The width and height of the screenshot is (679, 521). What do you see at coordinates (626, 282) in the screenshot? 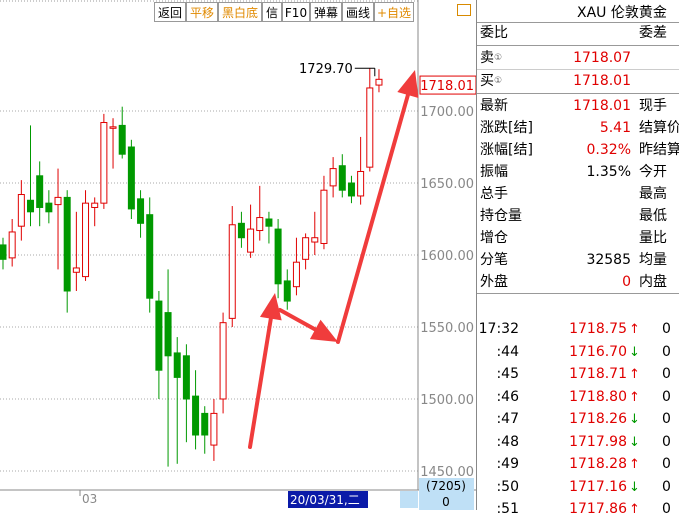
I see `stat-value: 0` at bounding box center [626, 282].